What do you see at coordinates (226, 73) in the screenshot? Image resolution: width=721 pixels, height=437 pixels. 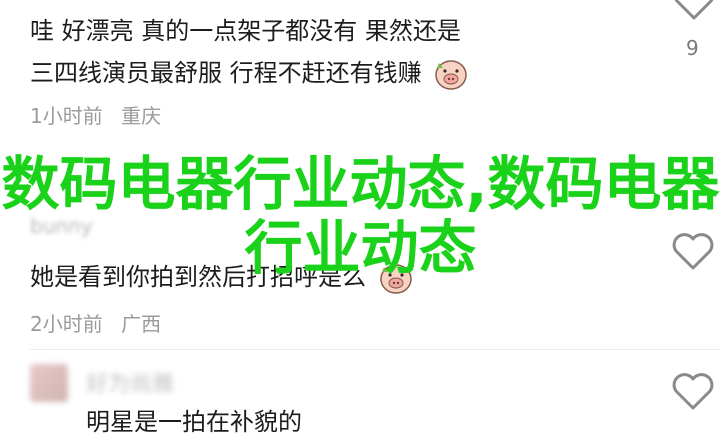 I see `comment-text-line: 三四线演员最舒服 行程不赶还有钱赚` at bounding box center [226, 73].